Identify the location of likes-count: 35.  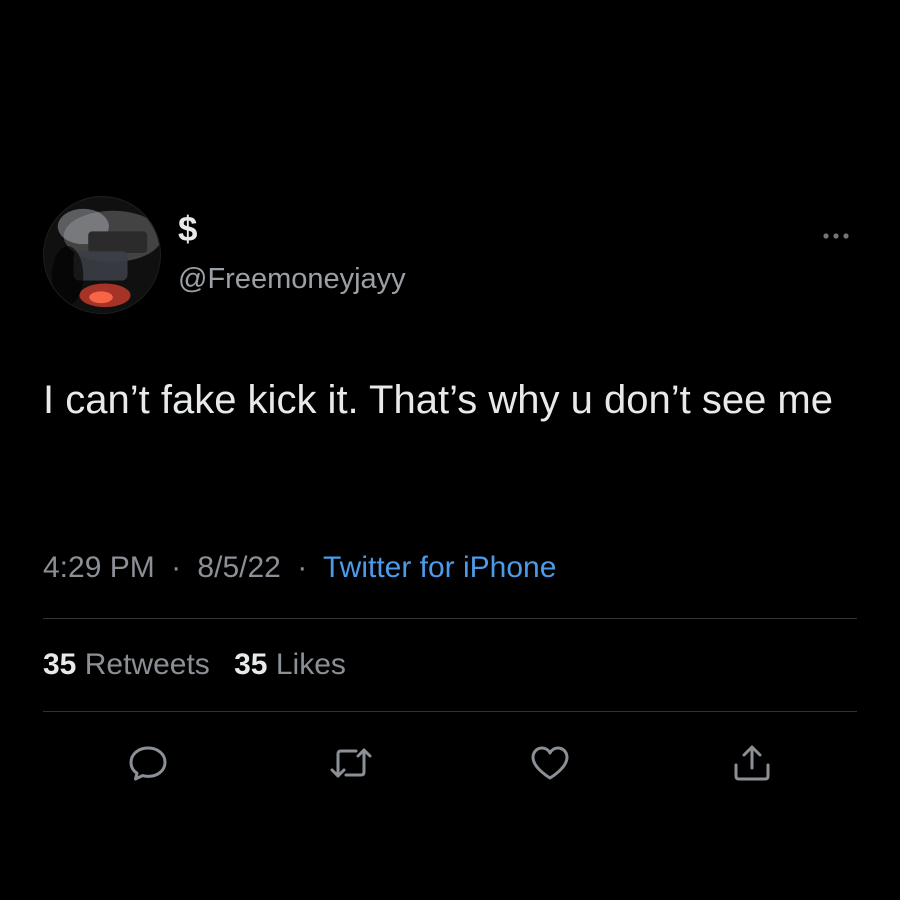
(251, 664).